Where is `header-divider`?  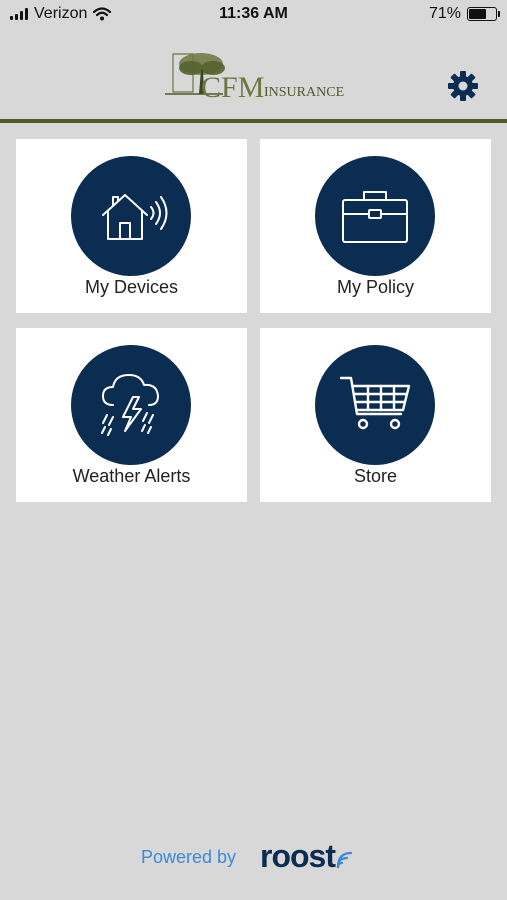 header-divider is located at coordinates (253, 121).